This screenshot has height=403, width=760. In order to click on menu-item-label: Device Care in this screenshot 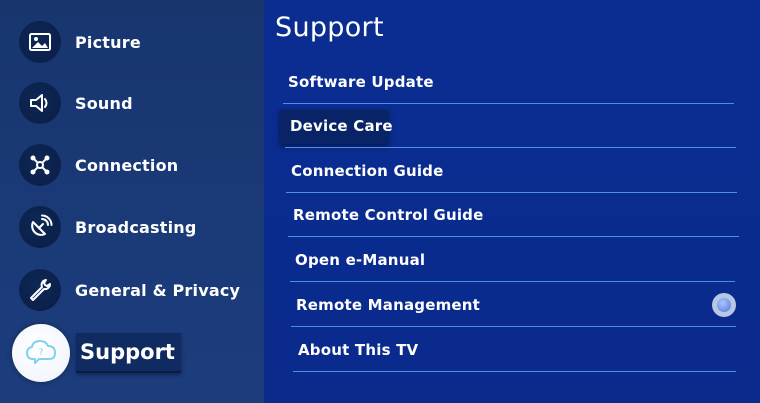, I will do `click(341, 126)`.